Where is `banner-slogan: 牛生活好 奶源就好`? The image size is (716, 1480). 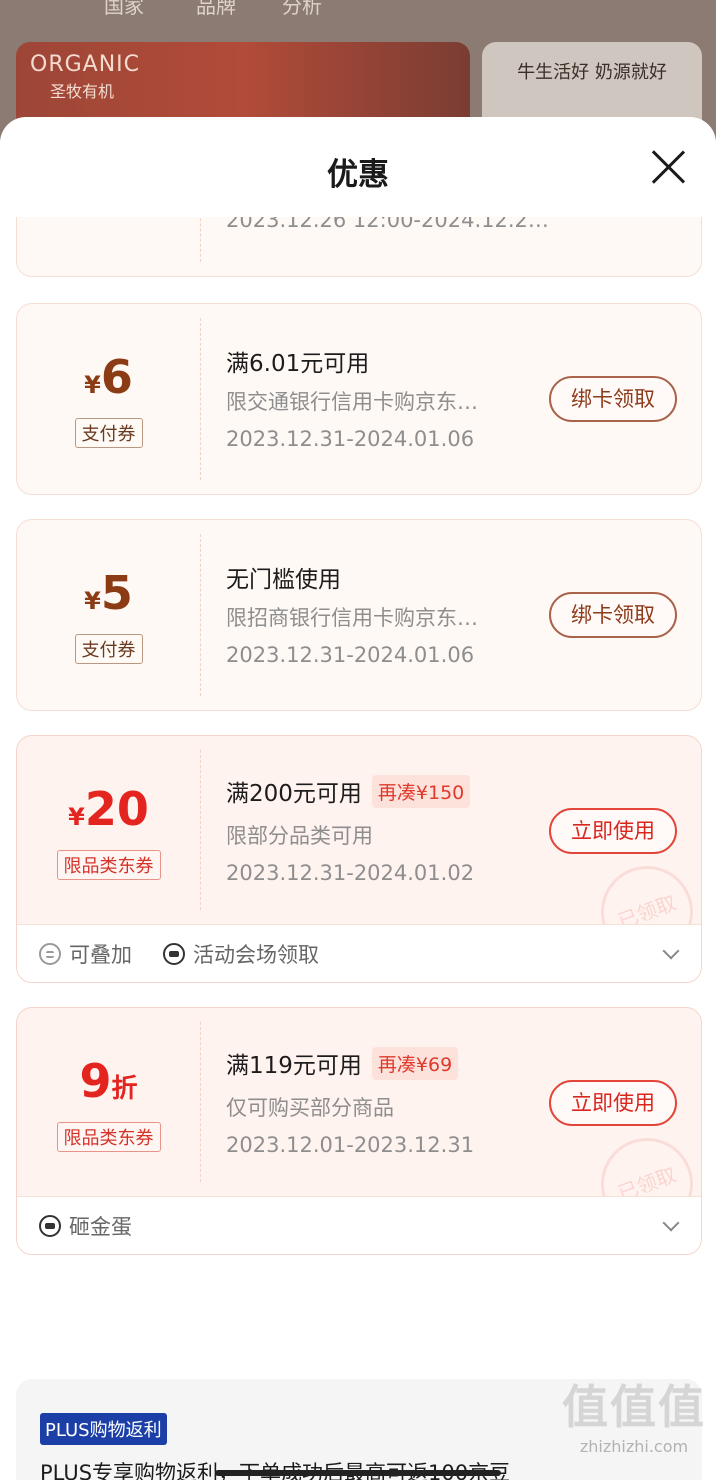 banner-slogan: 牛生活好 奶源就好 is located at coordinates (592, 72).